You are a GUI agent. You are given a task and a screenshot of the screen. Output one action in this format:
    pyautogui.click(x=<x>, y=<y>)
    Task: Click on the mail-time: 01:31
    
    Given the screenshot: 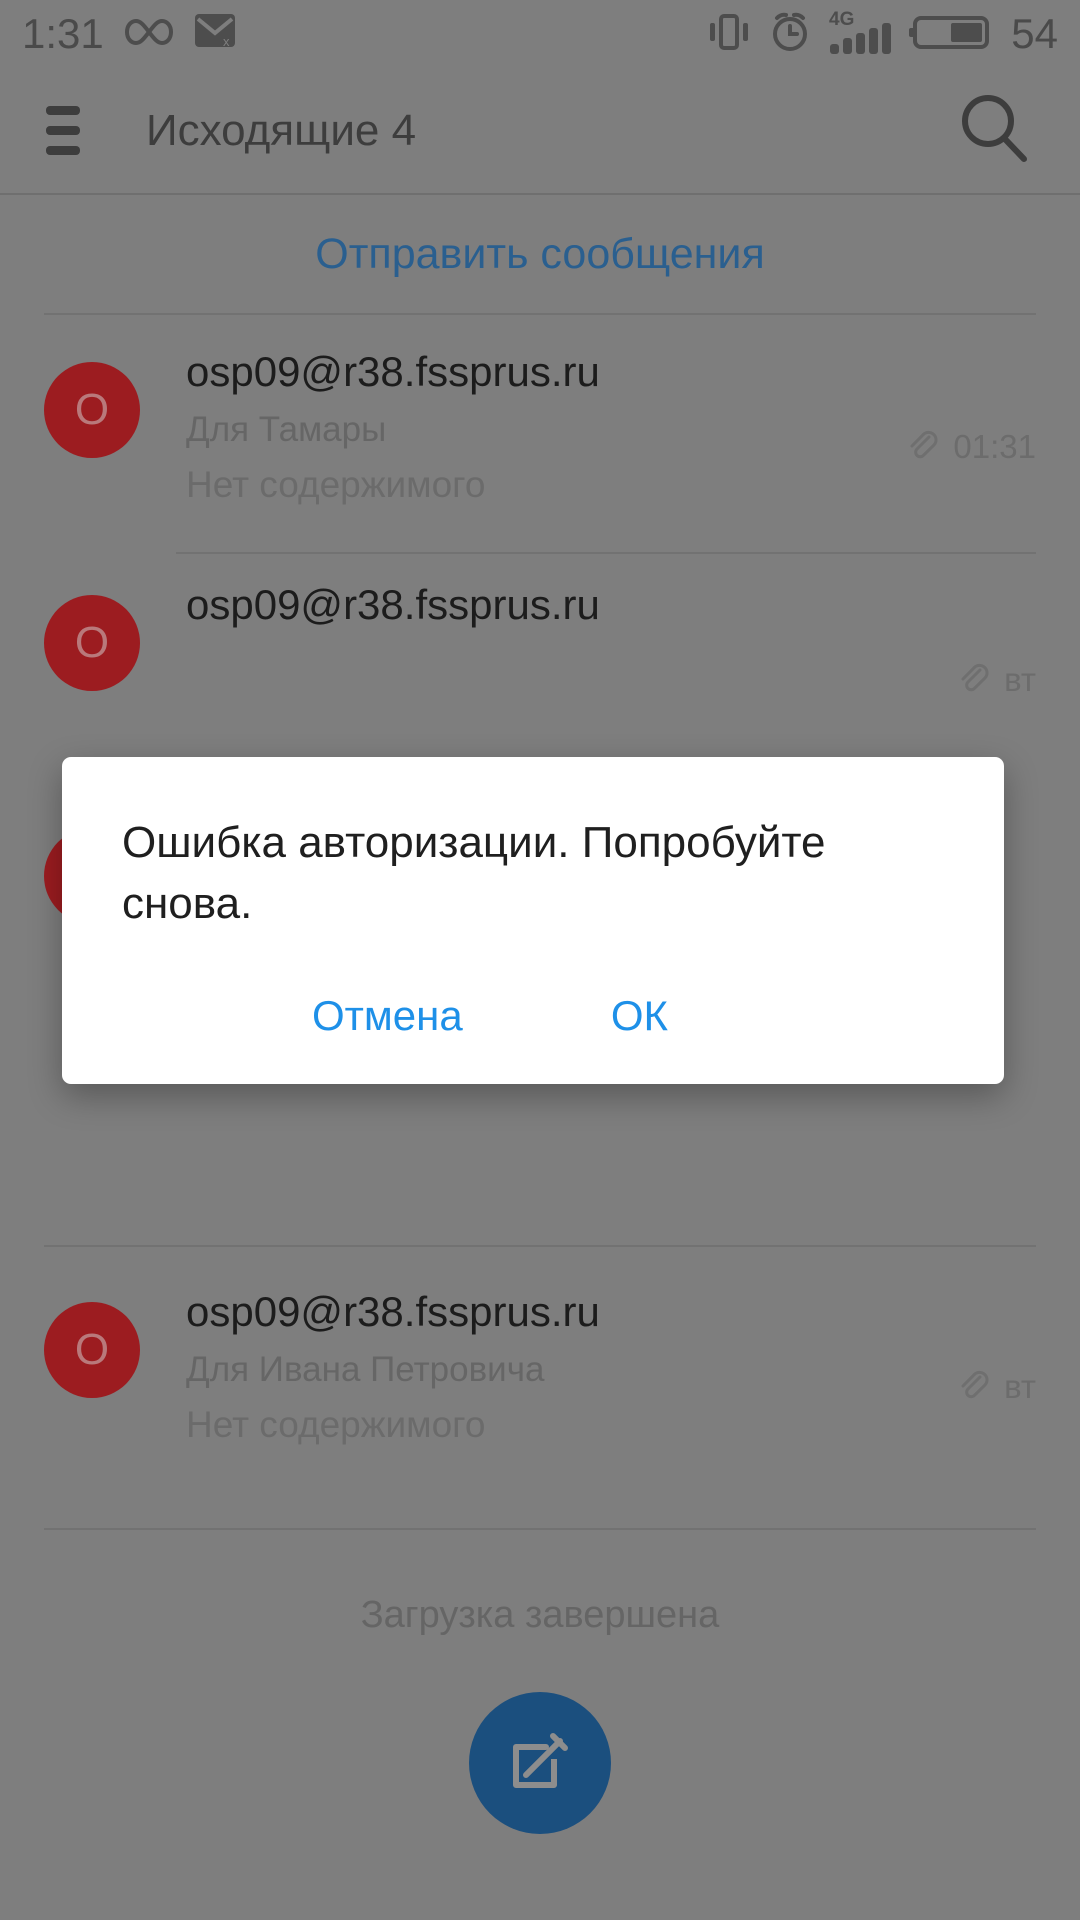 What is the action you would take?
    pyautogui.click(x=994, y=446)
    